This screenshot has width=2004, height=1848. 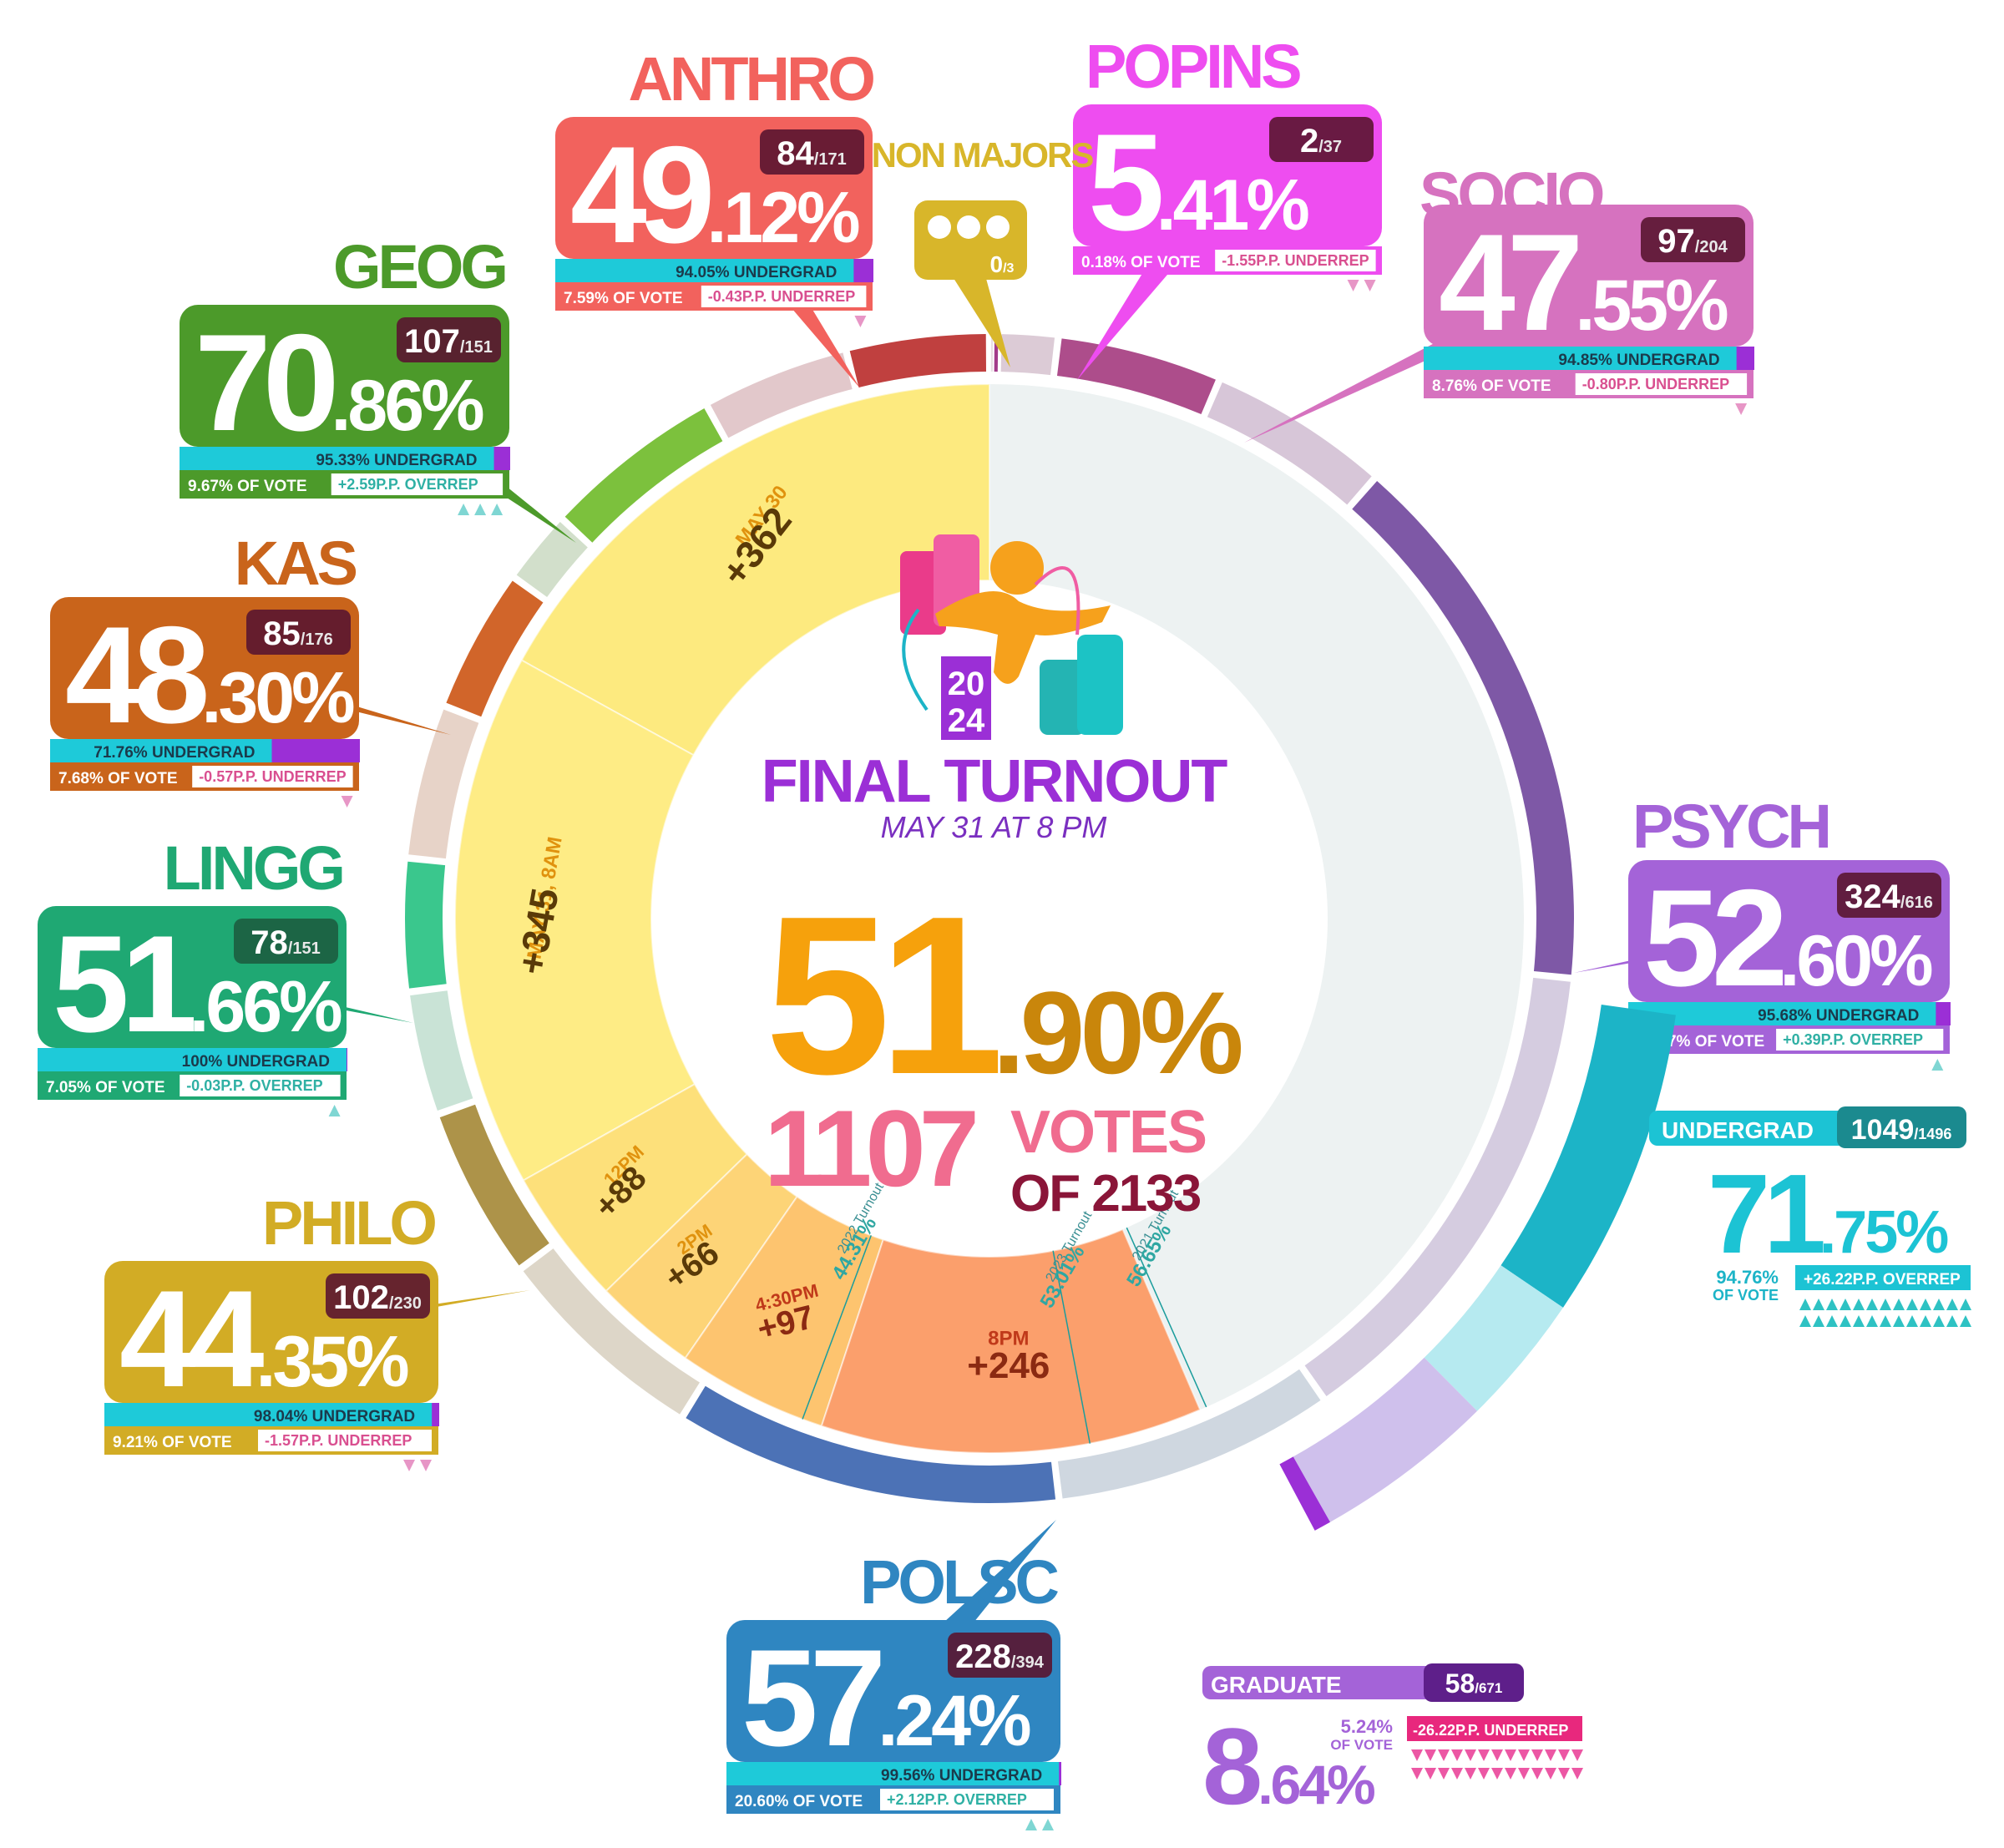 I want to click on department-pct-dec: .60%, so click(x=1856, y=961).